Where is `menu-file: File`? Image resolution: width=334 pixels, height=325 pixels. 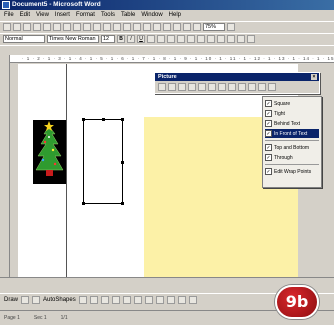 menu-file: File is located at coordinates (9, 15).